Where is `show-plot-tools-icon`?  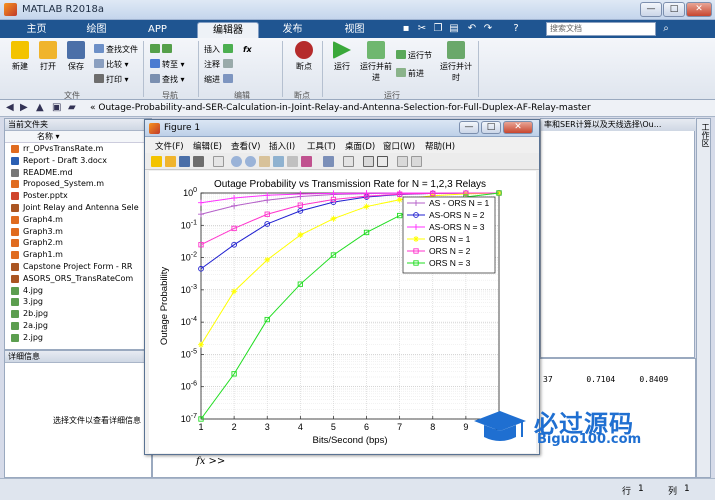
show-plot-tools-icon is located at coordinates (416, 161).